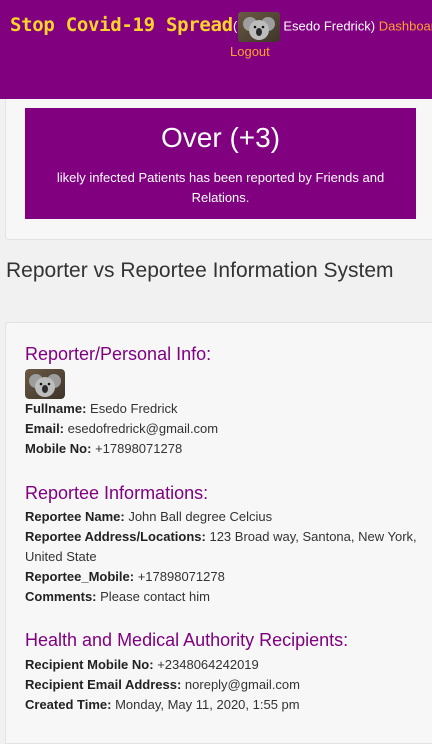 Image resolution: width=432 pixels, height=744 pixels. I want to click on reportee-mobile-value: +17898071278, so click(181, 576).